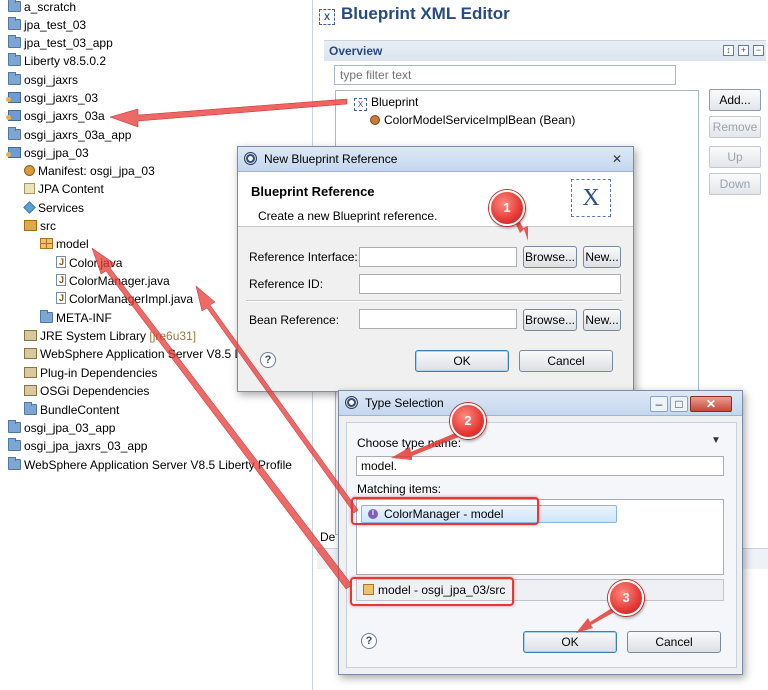 This screenshot has width=768, height=690. I want to click on tree-item-was-library: WebSphere Application Server V8.5 L, so click(132, 354).